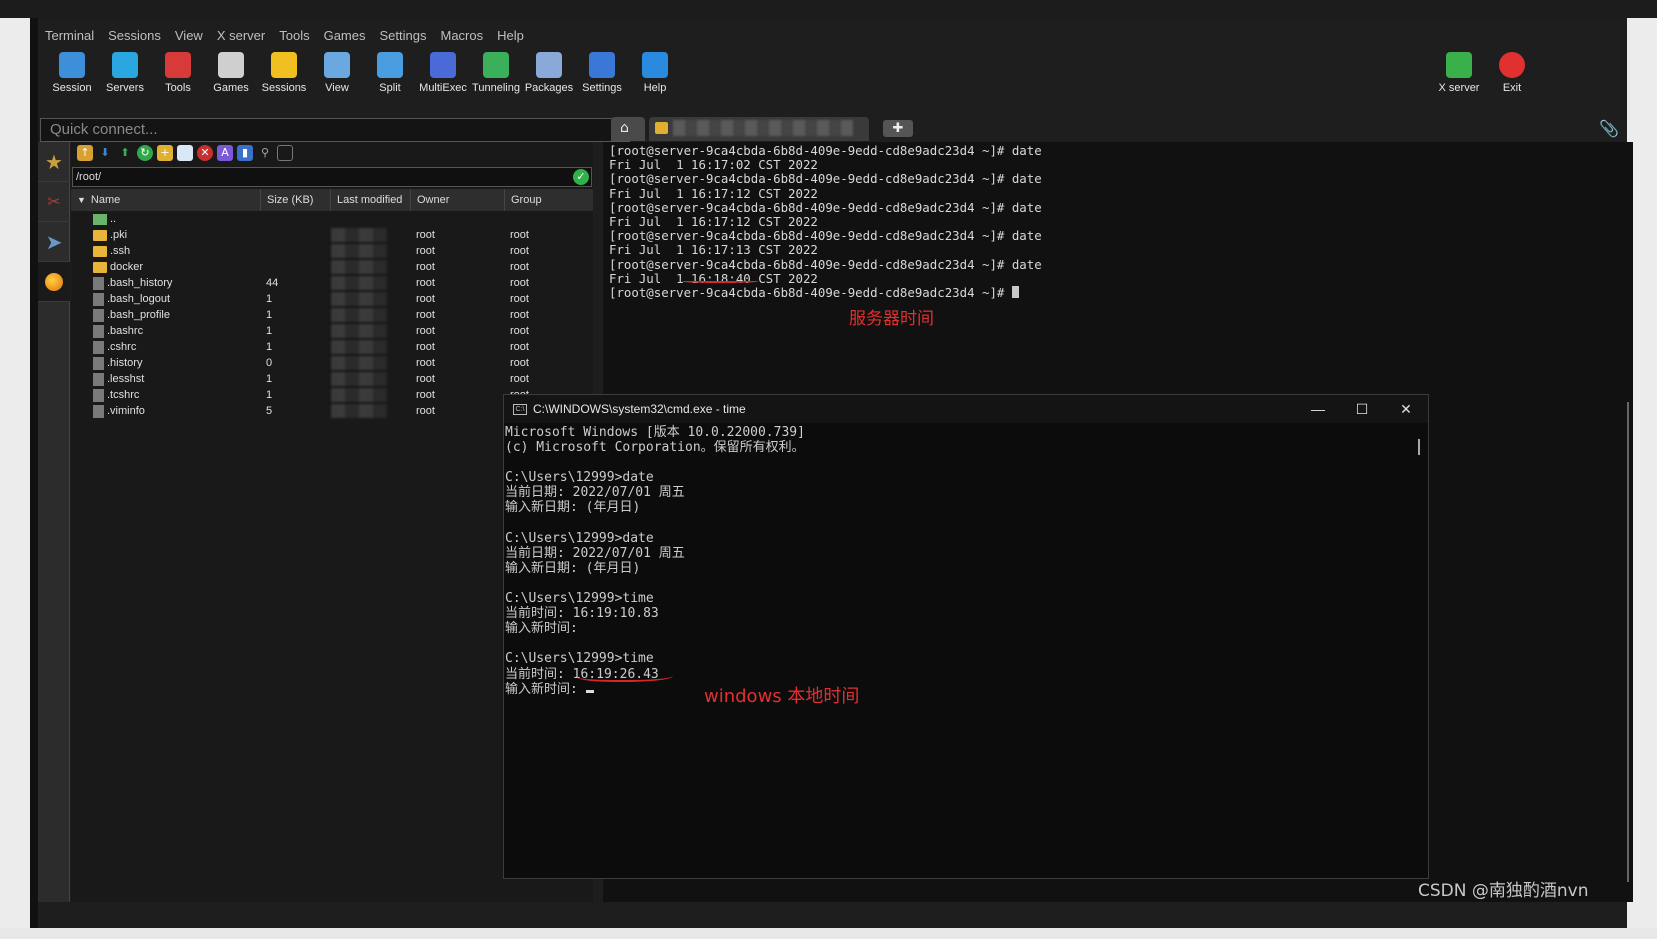  What do you see at coordinates (265, 153) in the screenshot?
I see `permissions-icon: ⚲` at bounding box center [265, 153].